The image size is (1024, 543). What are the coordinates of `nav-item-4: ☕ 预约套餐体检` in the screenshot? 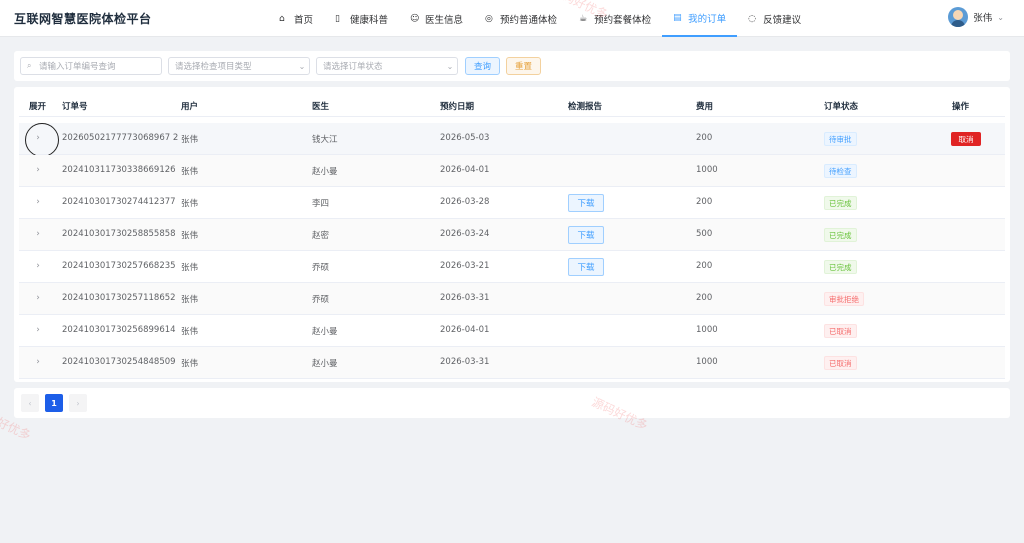 It's located at (615, 18).